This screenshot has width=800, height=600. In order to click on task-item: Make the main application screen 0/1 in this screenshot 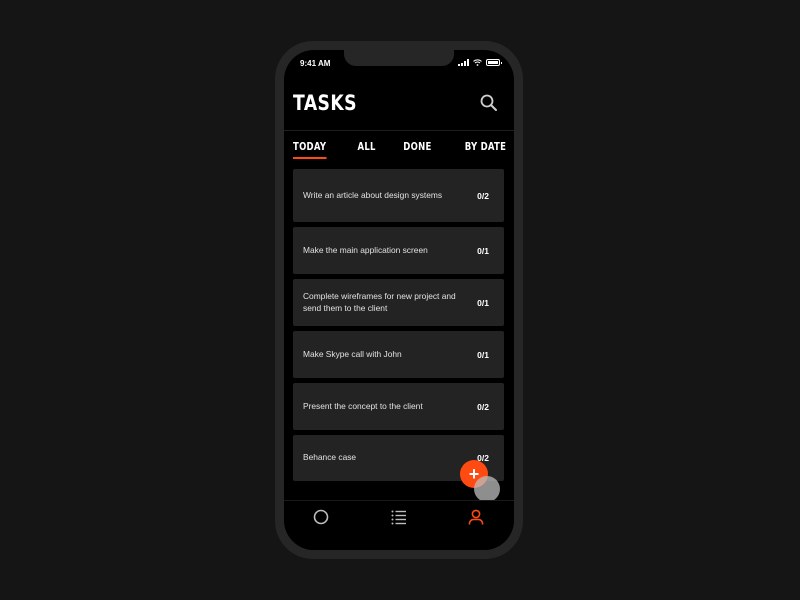, I will do `click(398, 250)`.